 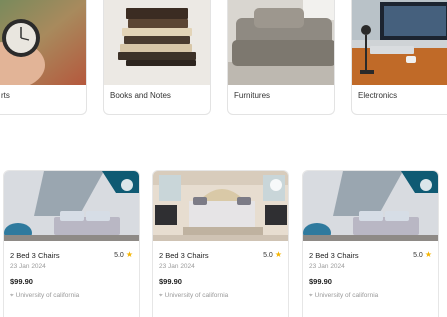 I want to click on category-label: Electronics, so click(x=378, y=95).